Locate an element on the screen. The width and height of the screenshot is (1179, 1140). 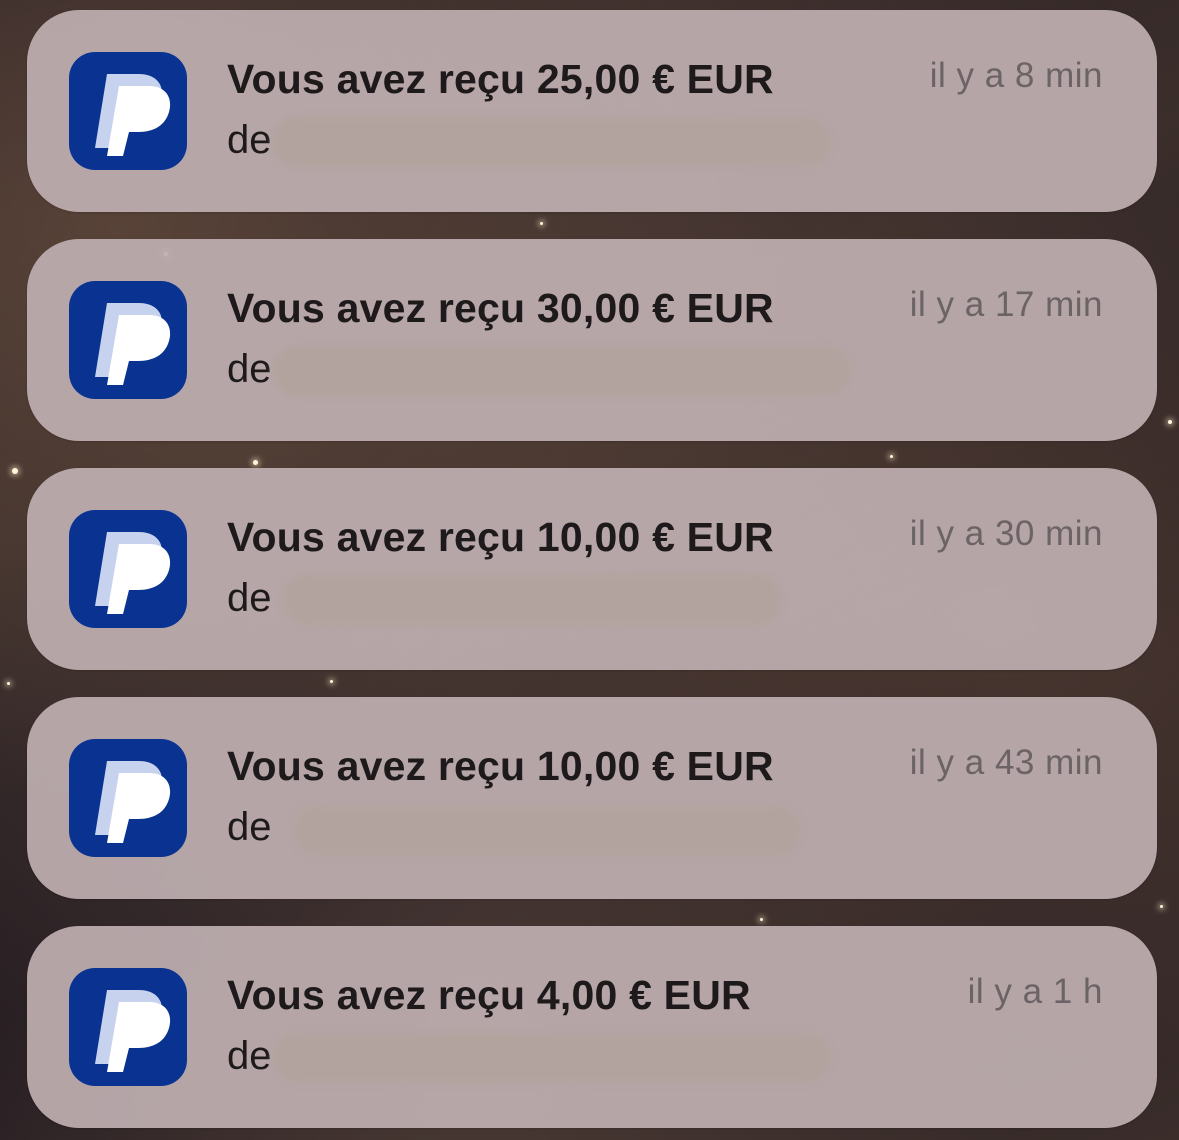
notification-time: il y a 43 min is located at coordinates (1006, 762).